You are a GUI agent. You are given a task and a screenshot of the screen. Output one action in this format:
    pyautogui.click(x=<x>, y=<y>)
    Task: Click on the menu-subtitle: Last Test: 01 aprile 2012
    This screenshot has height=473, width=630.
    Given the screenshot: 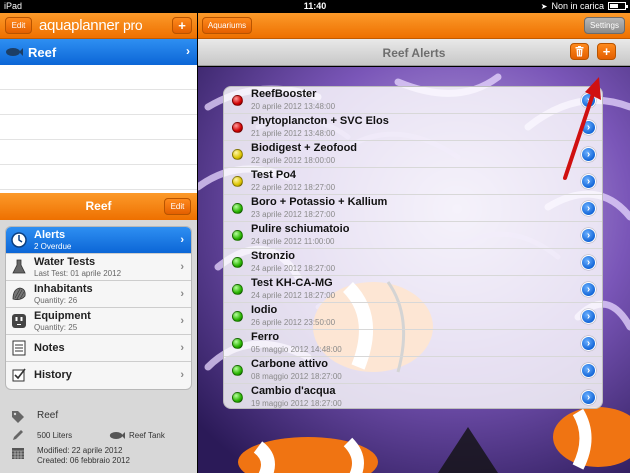 What is the action you would take?
    pyautogui.click(x=78, y=273)
    